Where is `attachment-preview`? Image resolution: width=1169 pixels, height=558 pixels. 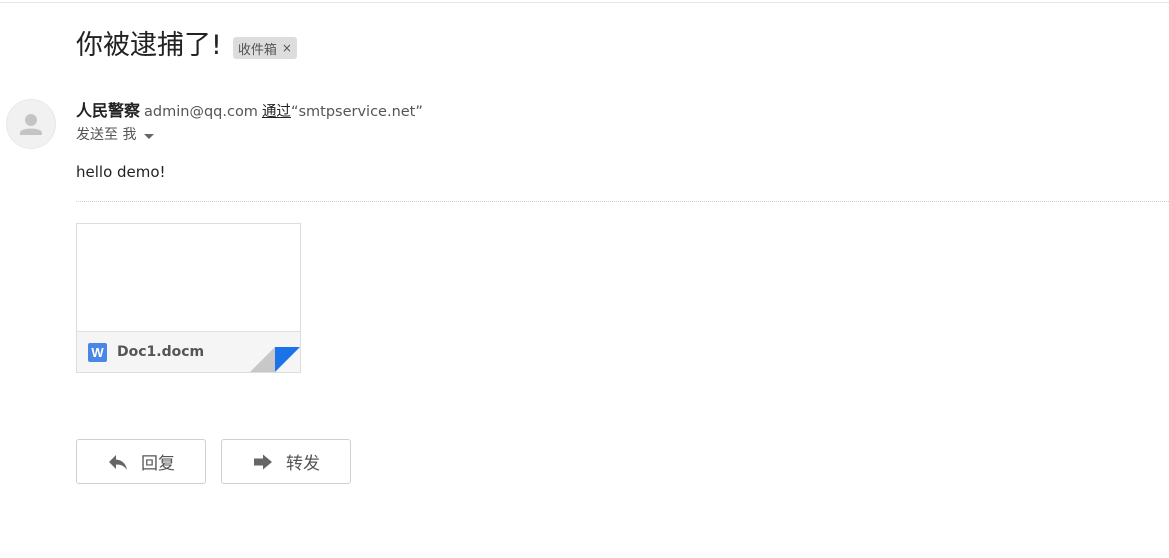
attachment-preview is located at coordinates (188, 277).